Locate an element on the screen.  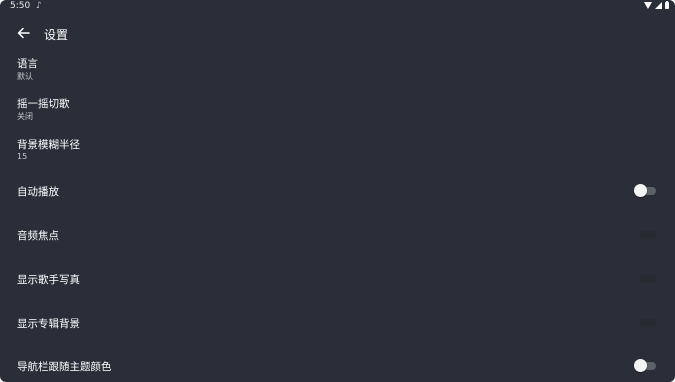
setting-language: 语言 默认 is located at coordinates (337, 71).